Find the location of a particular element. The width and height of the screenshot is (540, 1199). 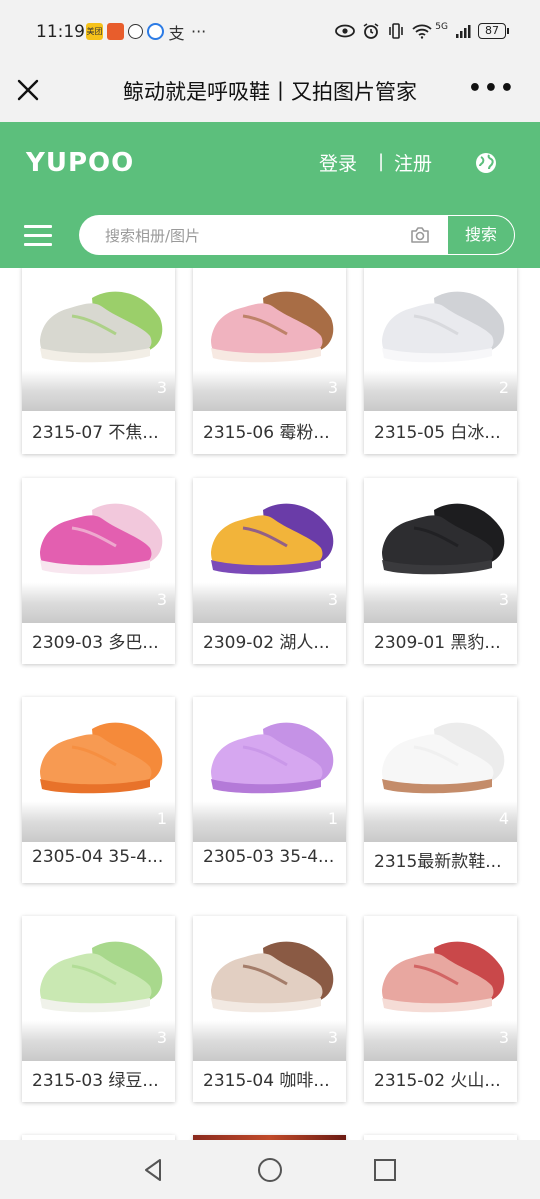

hamburger-menu-icon is located at coordinates (38, 236).